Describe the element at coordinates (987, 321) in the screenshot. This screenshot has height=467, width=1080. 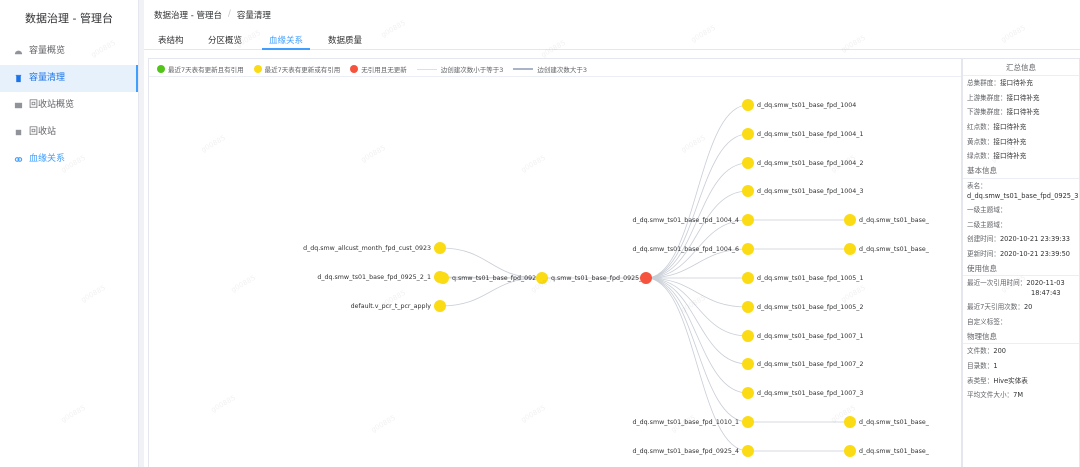
I see `info-row: 自定义标签：` at that location.